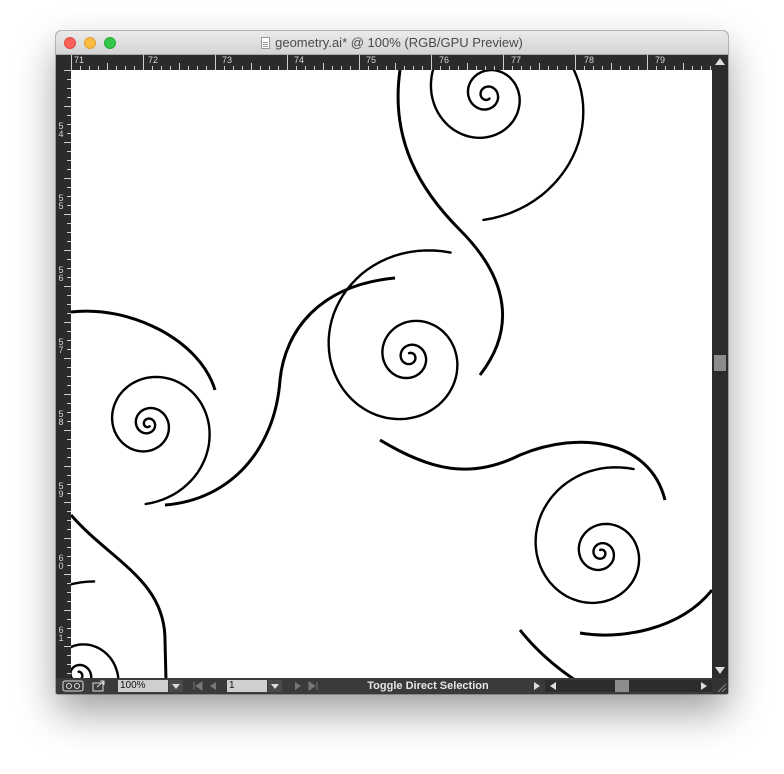  Describe the element at coordinates (450, 223) in the screenshot. I see `connector-top-center` at that location.